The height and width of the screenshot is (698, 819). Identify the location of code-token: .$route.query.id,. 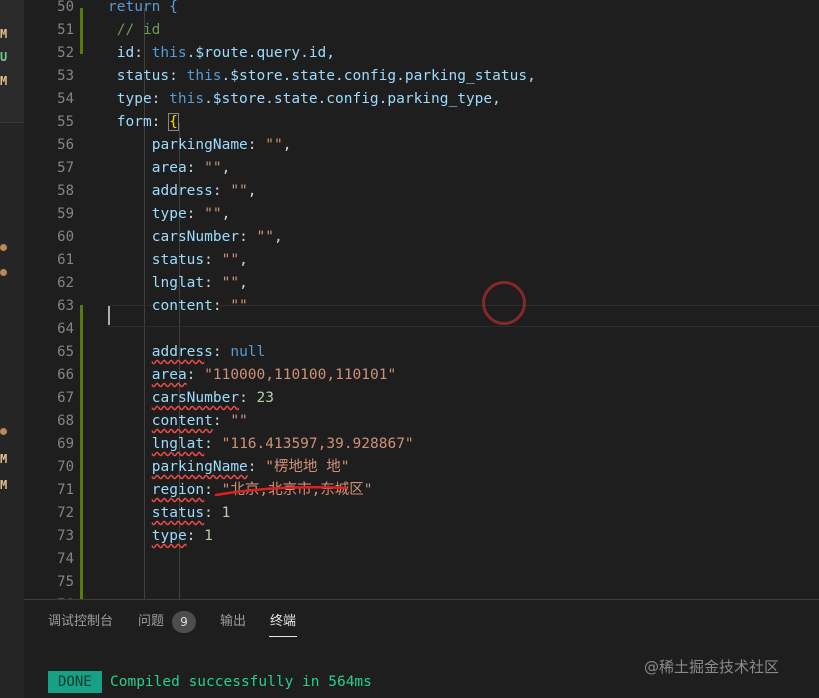
(261, 53).